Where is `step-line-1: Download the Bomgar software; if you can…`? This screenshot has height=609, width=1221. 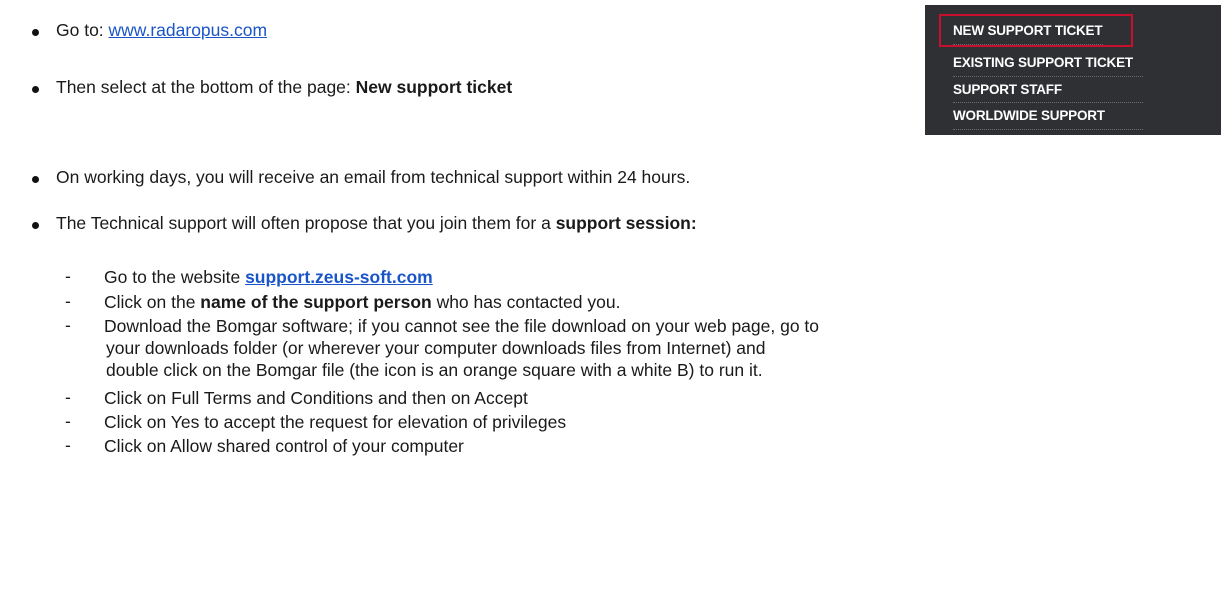 step-line-1: Download the Bomgar software; if you can… is located at coordinates (462, 326).